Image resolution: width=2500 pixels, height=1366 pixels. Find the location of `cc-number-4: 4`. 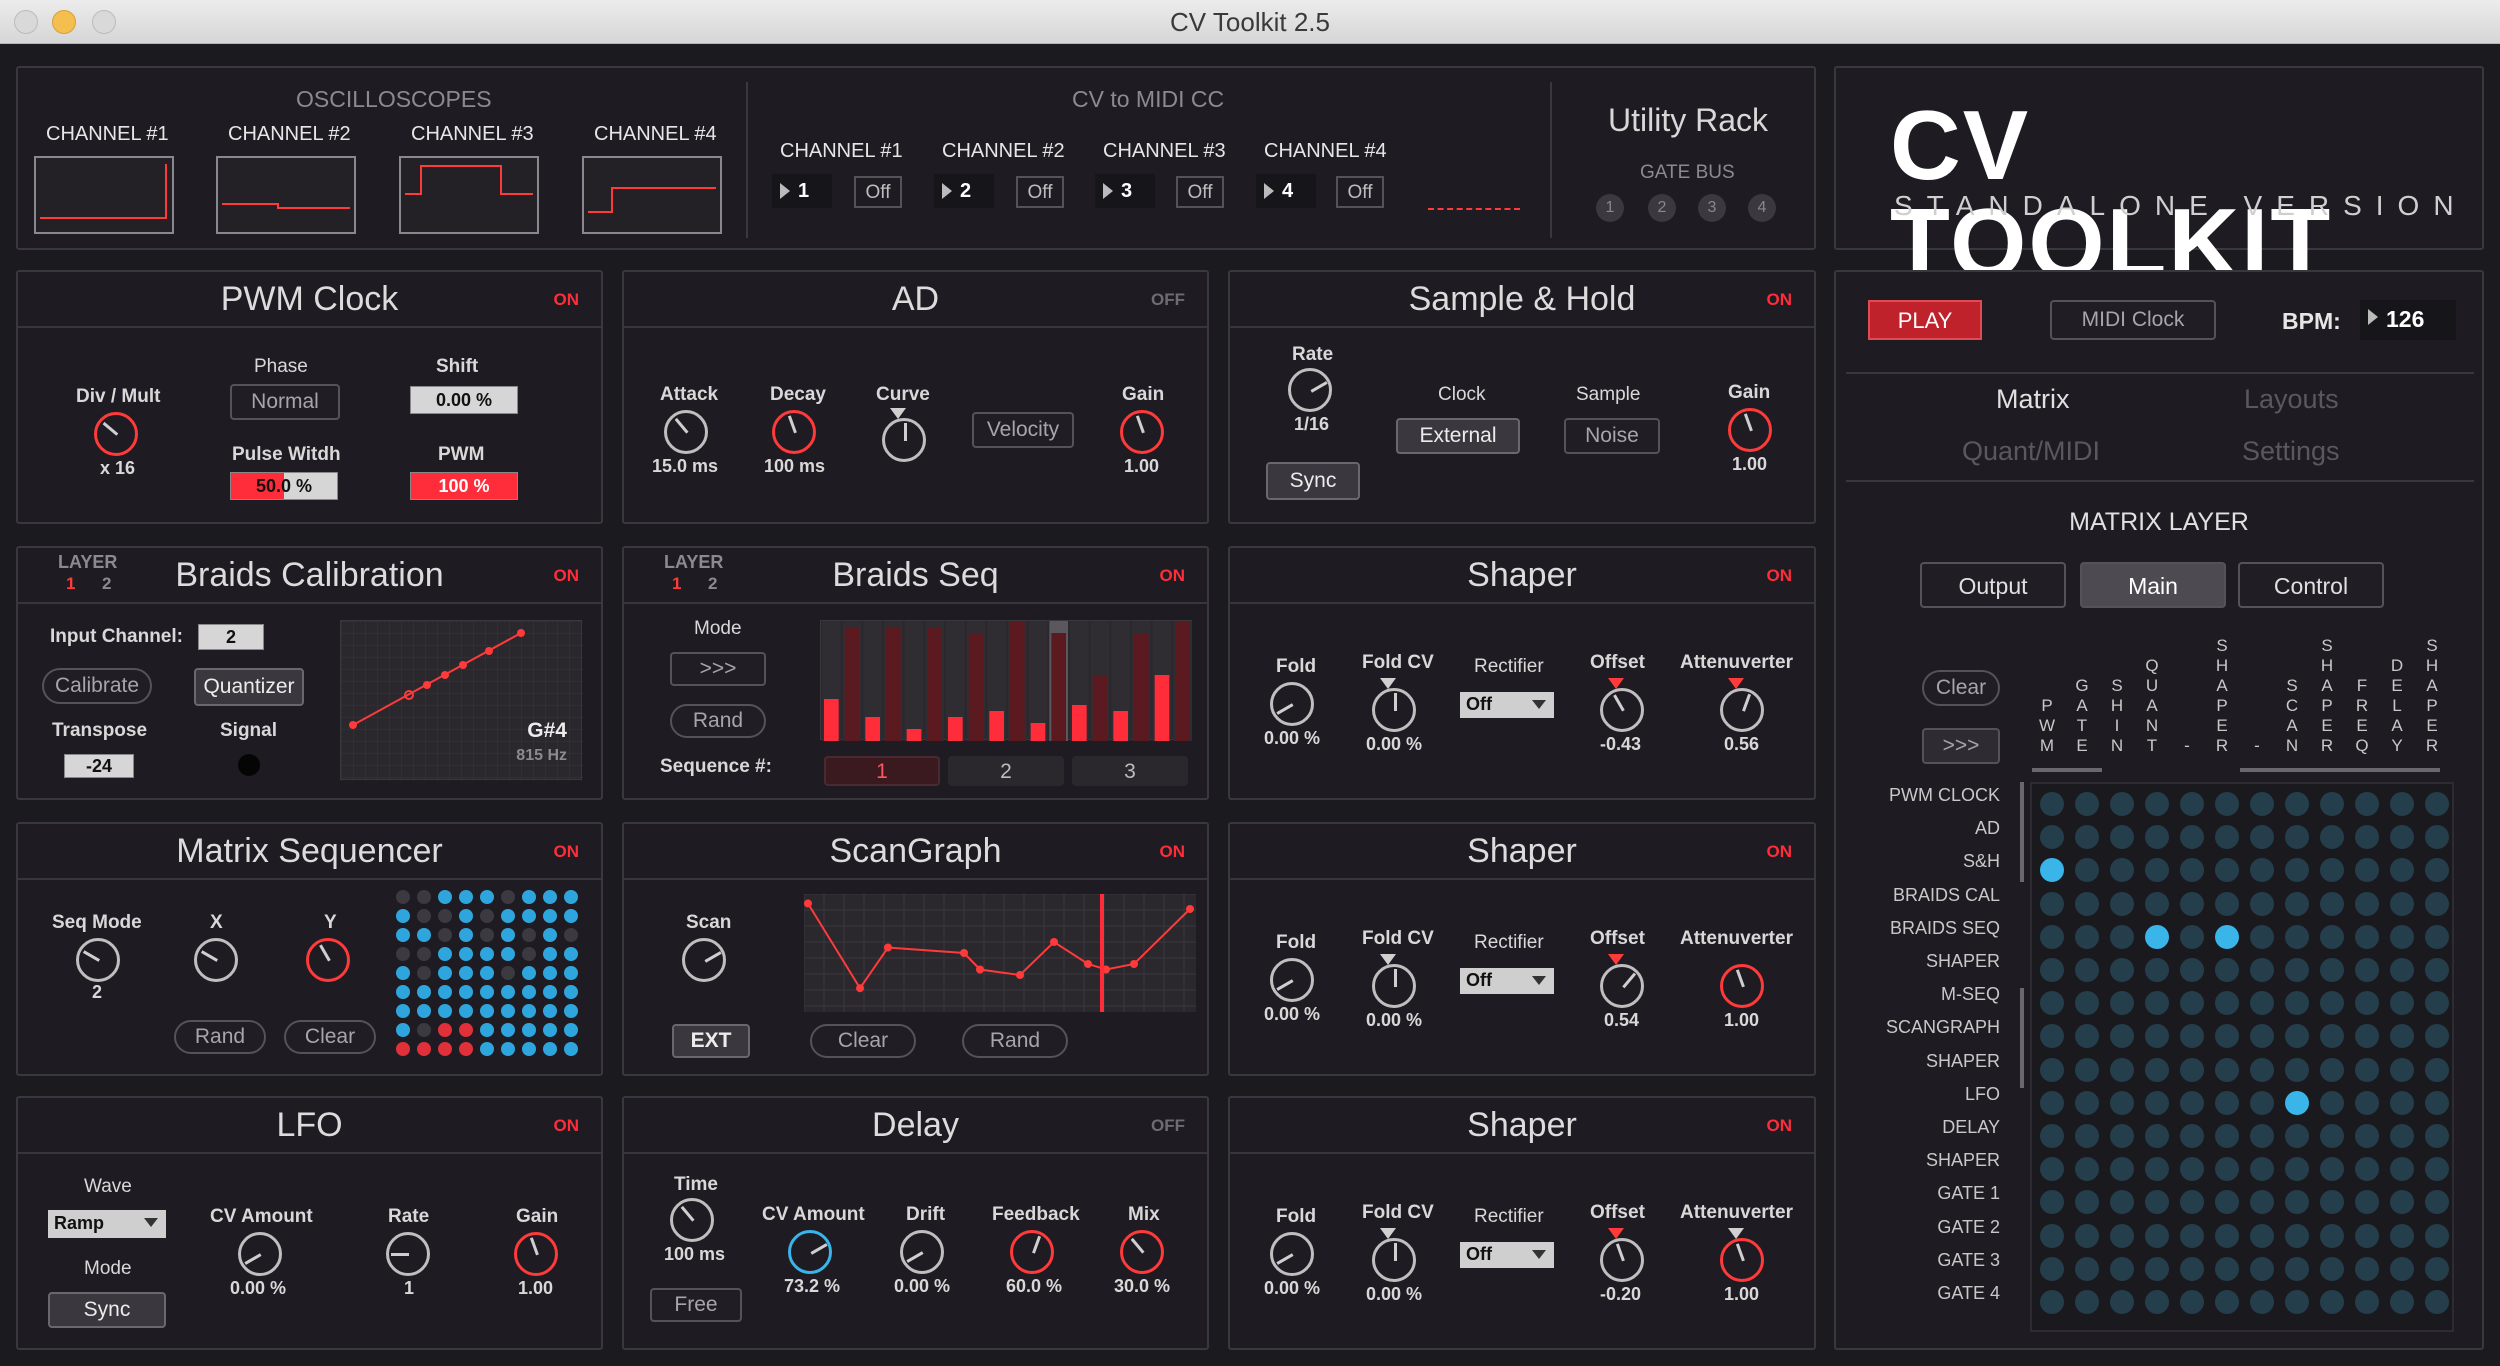

cc-number-4: 4 is located at coordinates (1286, 191).